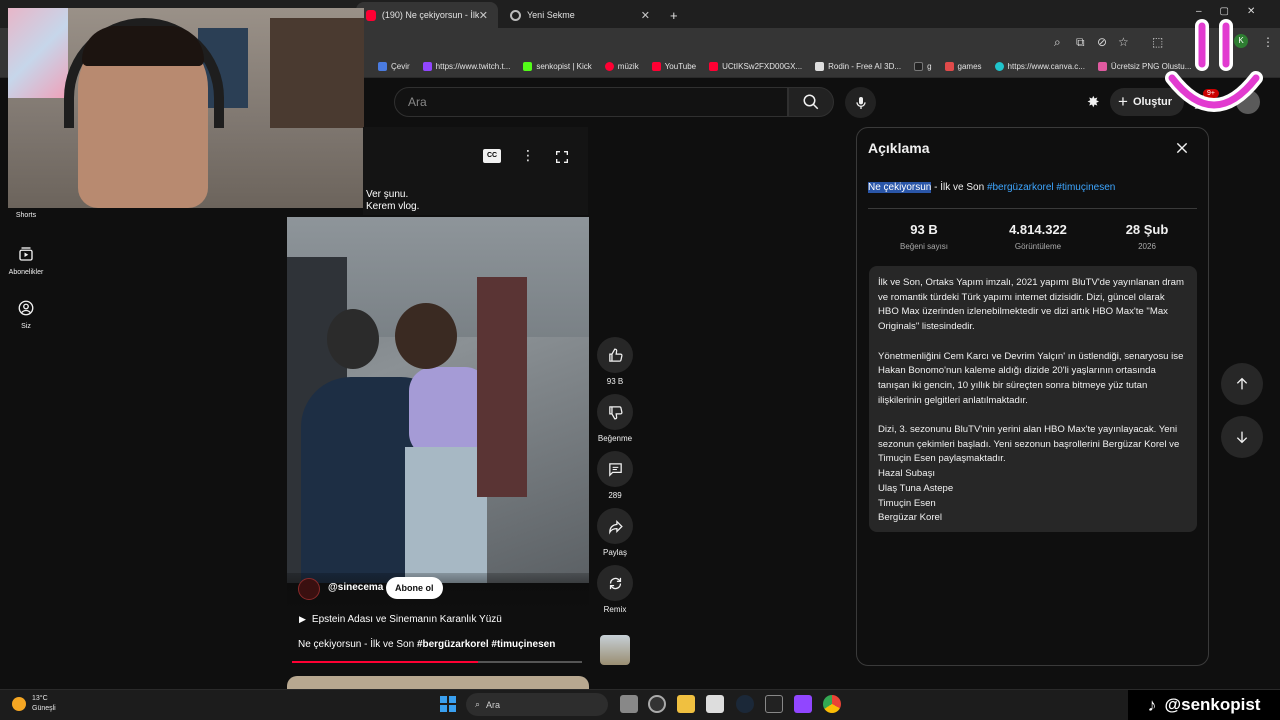 The height and width of the screenshot is (720, 1280). I want to click on youtube-favicon-icon, so click(371, 15).